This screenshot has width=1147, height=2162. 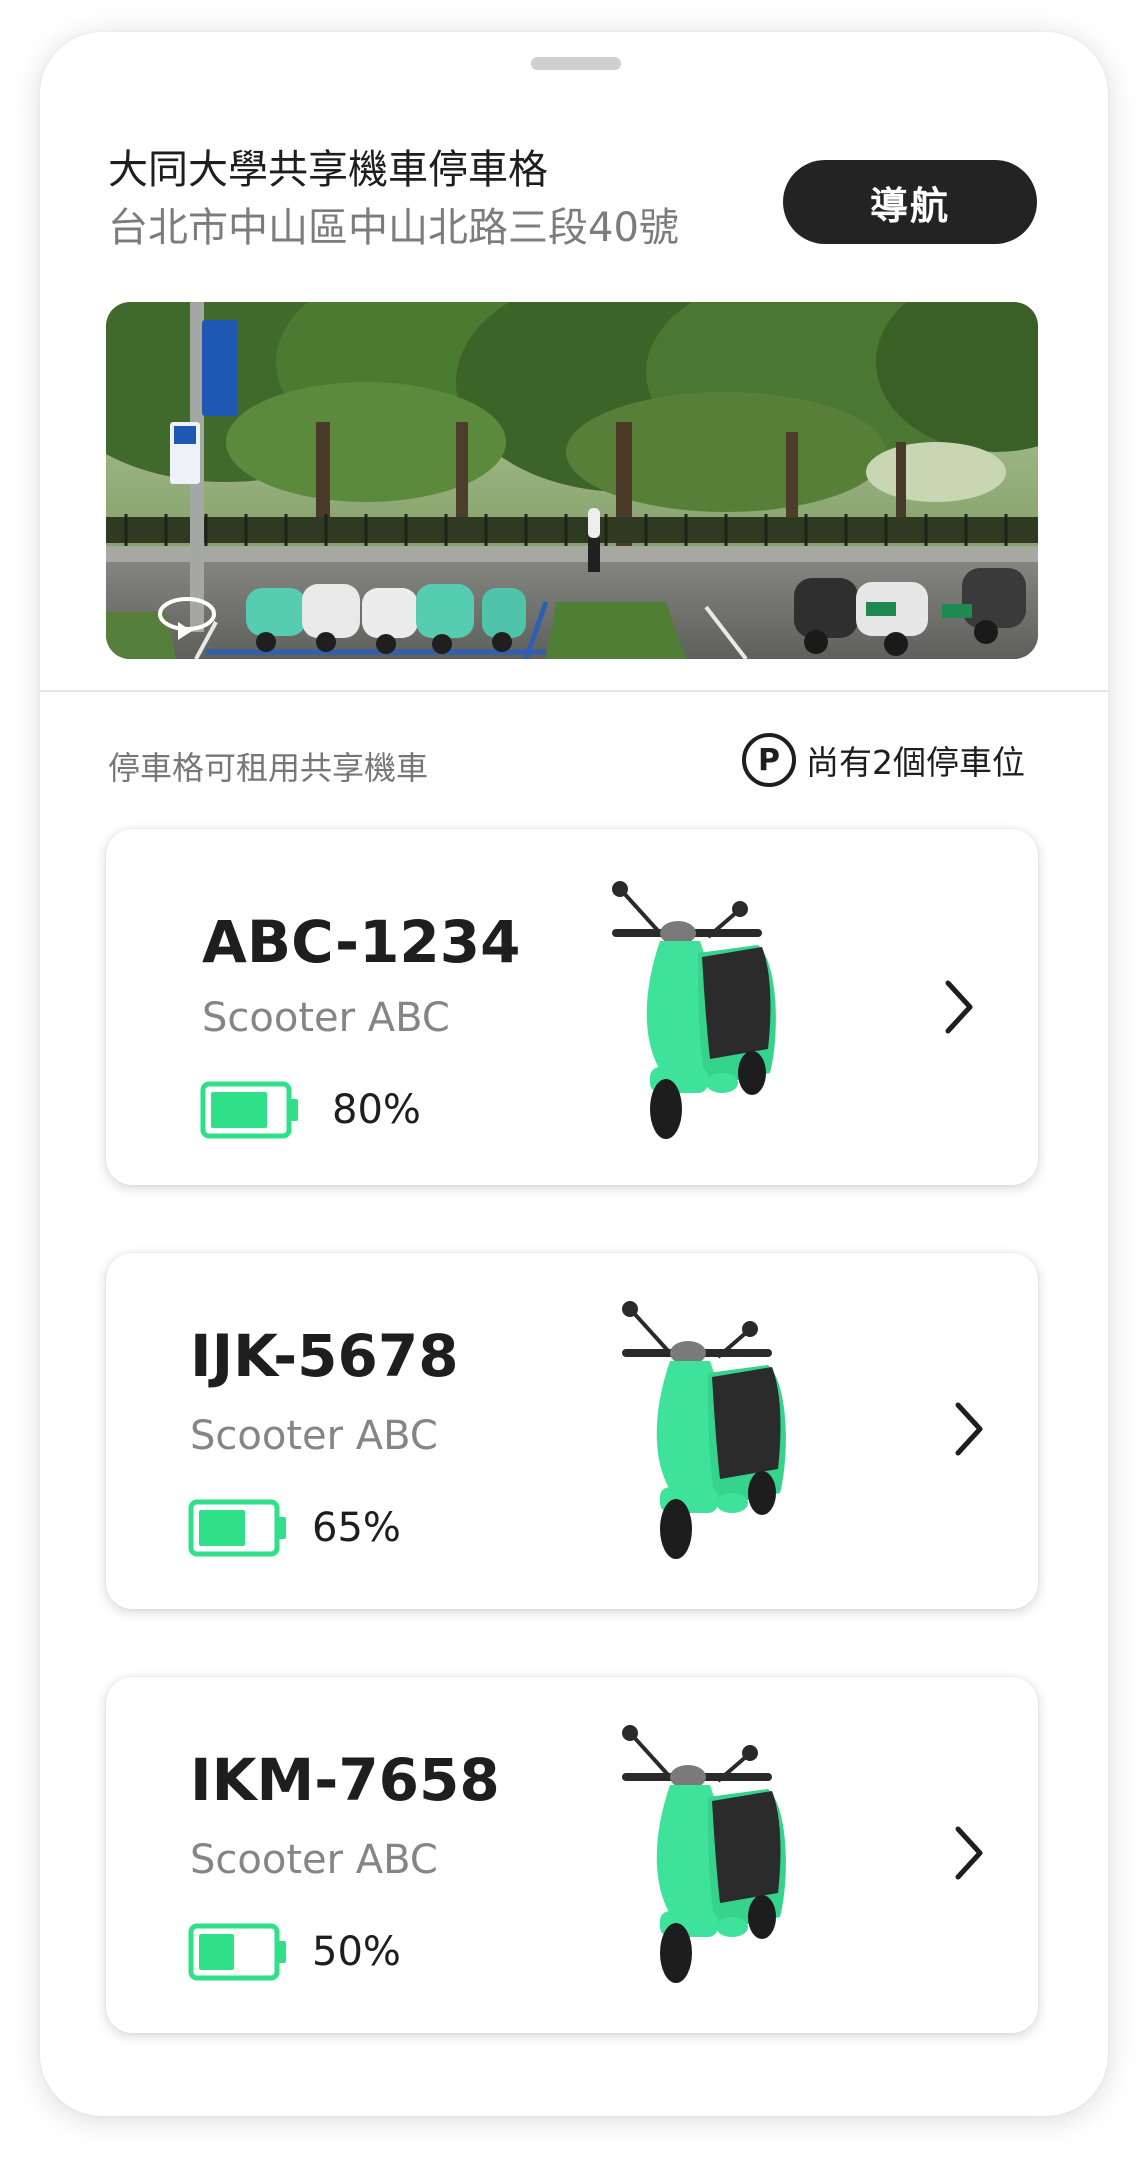 What do you see at coordinates (376, 1110) in the screenshot?
I see `battery-percentage: 80%` at bounding box center [376, 1110].